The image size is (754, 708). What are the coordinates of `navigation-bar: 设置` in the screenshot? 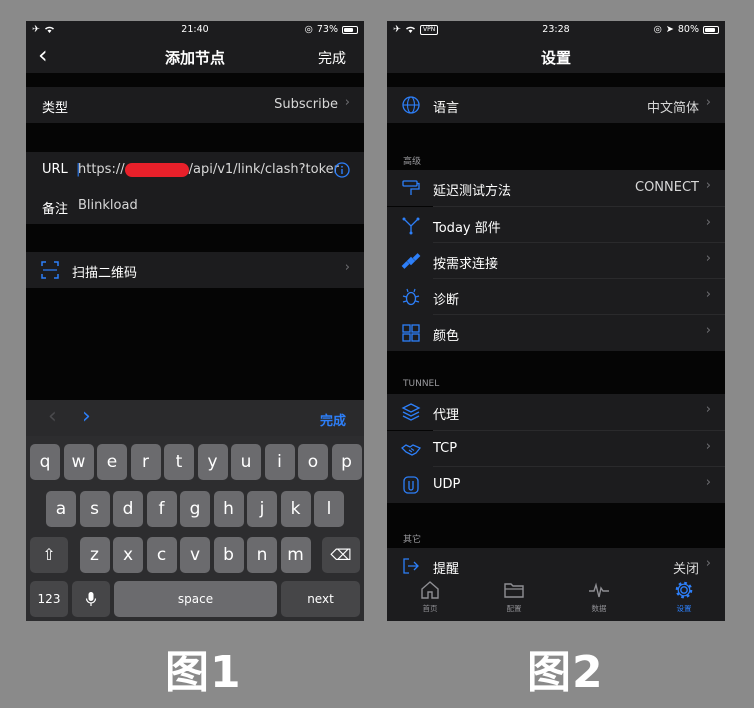 It's located at (556, 56).